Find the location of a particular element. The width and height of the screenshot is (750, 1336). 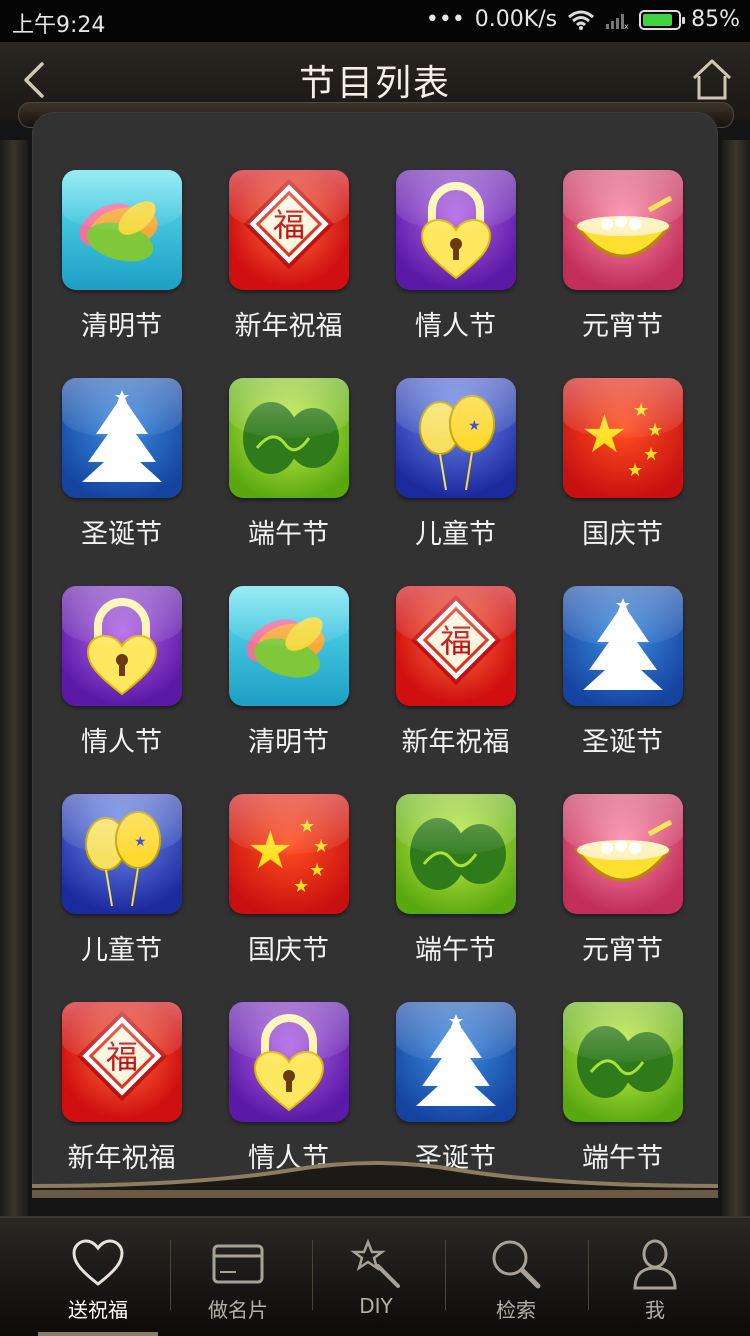

bottom-tab-bar: 送祝福 做名片 DIY 检索 我 is located at coordinates (375, 1276).